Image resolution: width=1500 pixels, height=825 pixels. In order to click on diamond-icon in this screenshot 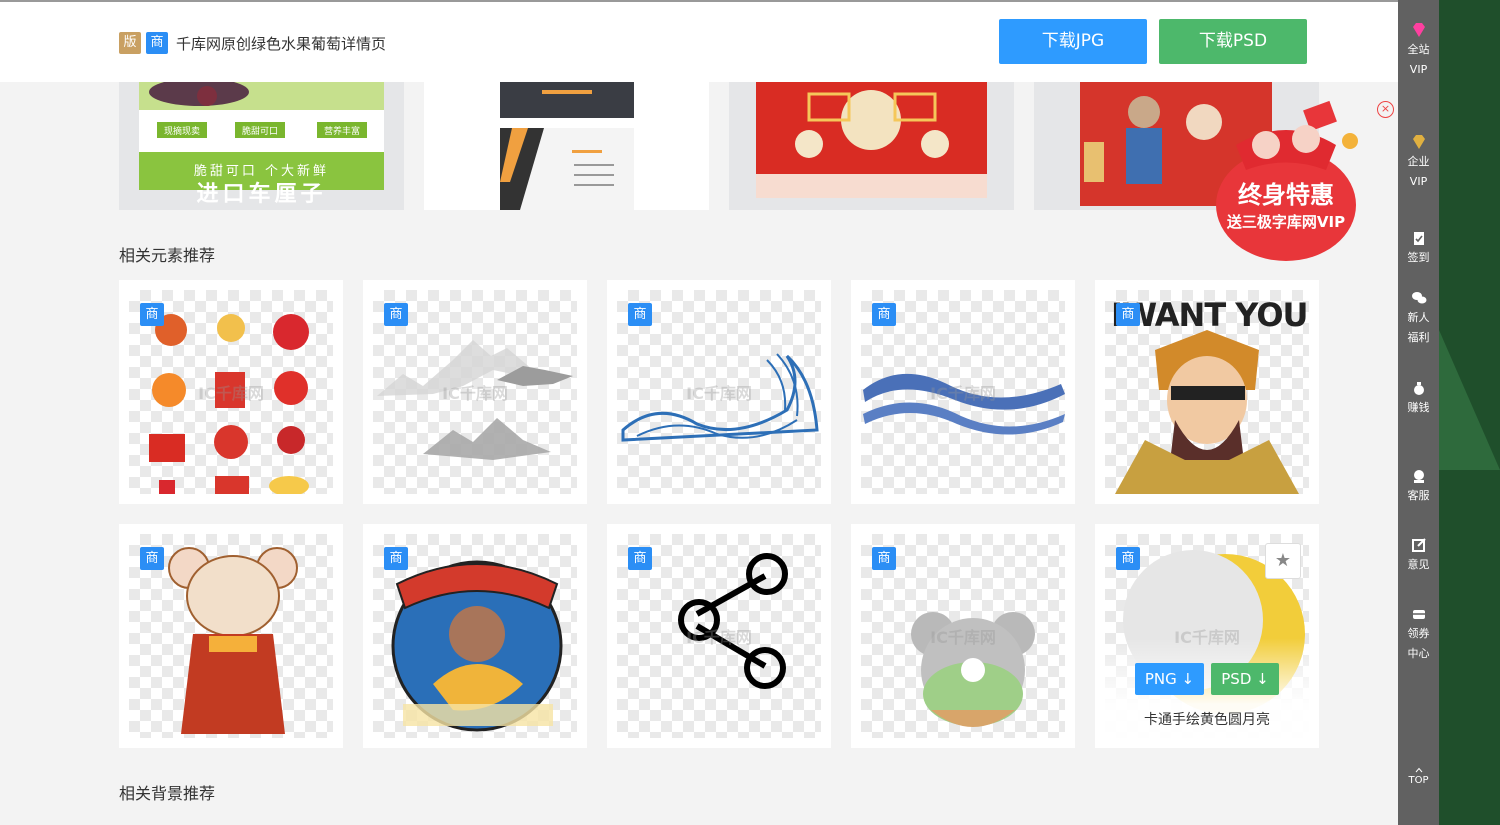, I will do `click(1418, 30)`.